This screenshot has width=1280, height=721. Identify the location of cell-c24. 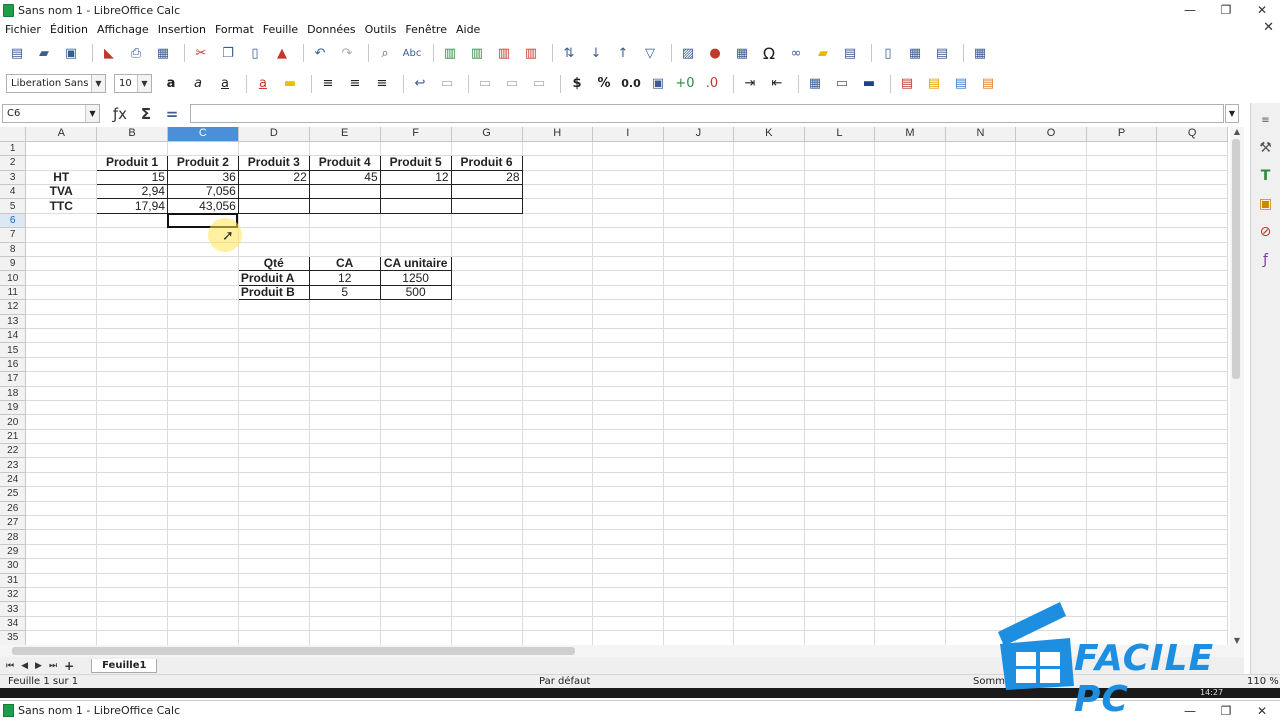
(203, 480).